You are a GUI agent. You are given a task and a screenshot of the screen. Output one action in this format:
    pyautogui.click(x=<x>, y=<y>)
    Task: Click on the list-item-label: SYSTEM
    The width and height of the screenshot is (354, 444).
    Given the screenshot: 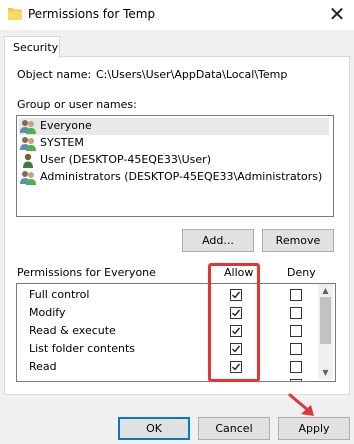 What is the action you would take?
    pyautogui.click(x=62, y=142)
    